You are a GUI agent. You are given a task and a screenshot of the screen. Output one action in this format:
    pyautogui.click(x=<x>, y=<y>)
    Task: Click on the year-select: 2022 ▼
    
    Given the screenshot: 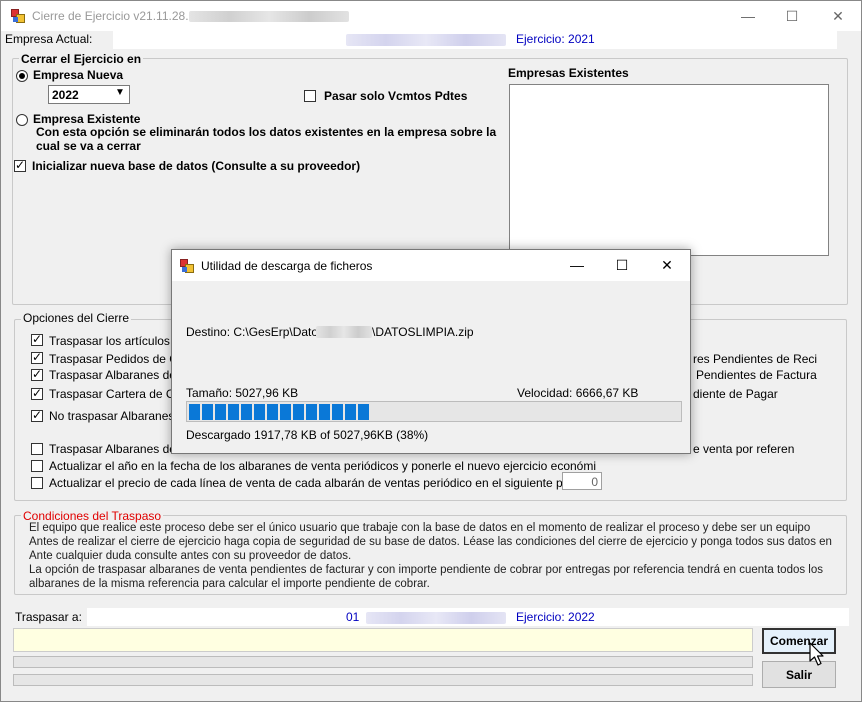 What is the action you would take?
    pyautogui.click(x=89, y=94)
    